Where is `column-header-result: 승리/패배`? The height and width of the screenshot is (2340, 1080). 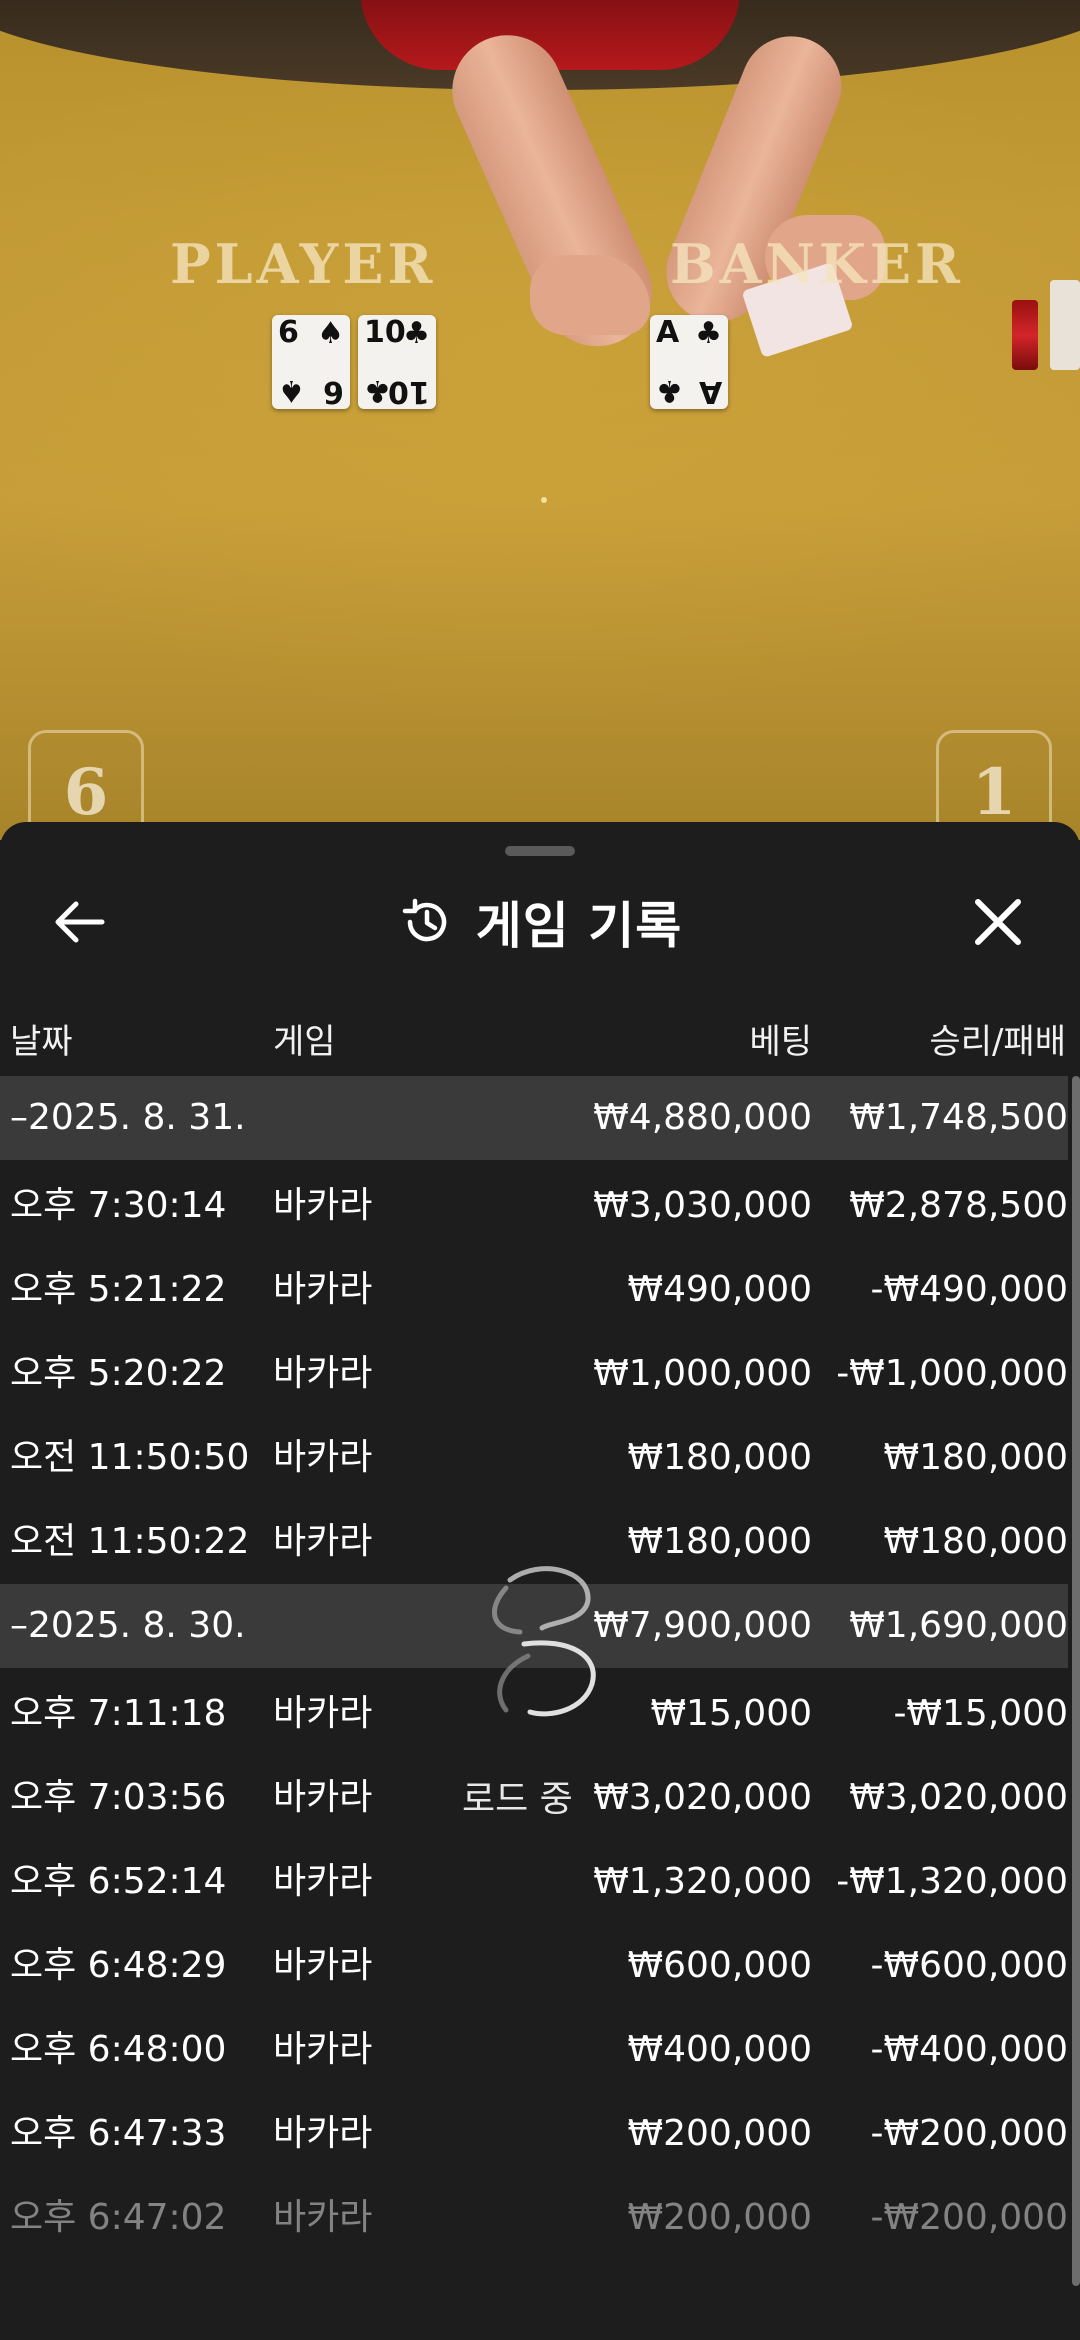 column-header-result: 승리/패배 is located at coordinates (997, 1042).